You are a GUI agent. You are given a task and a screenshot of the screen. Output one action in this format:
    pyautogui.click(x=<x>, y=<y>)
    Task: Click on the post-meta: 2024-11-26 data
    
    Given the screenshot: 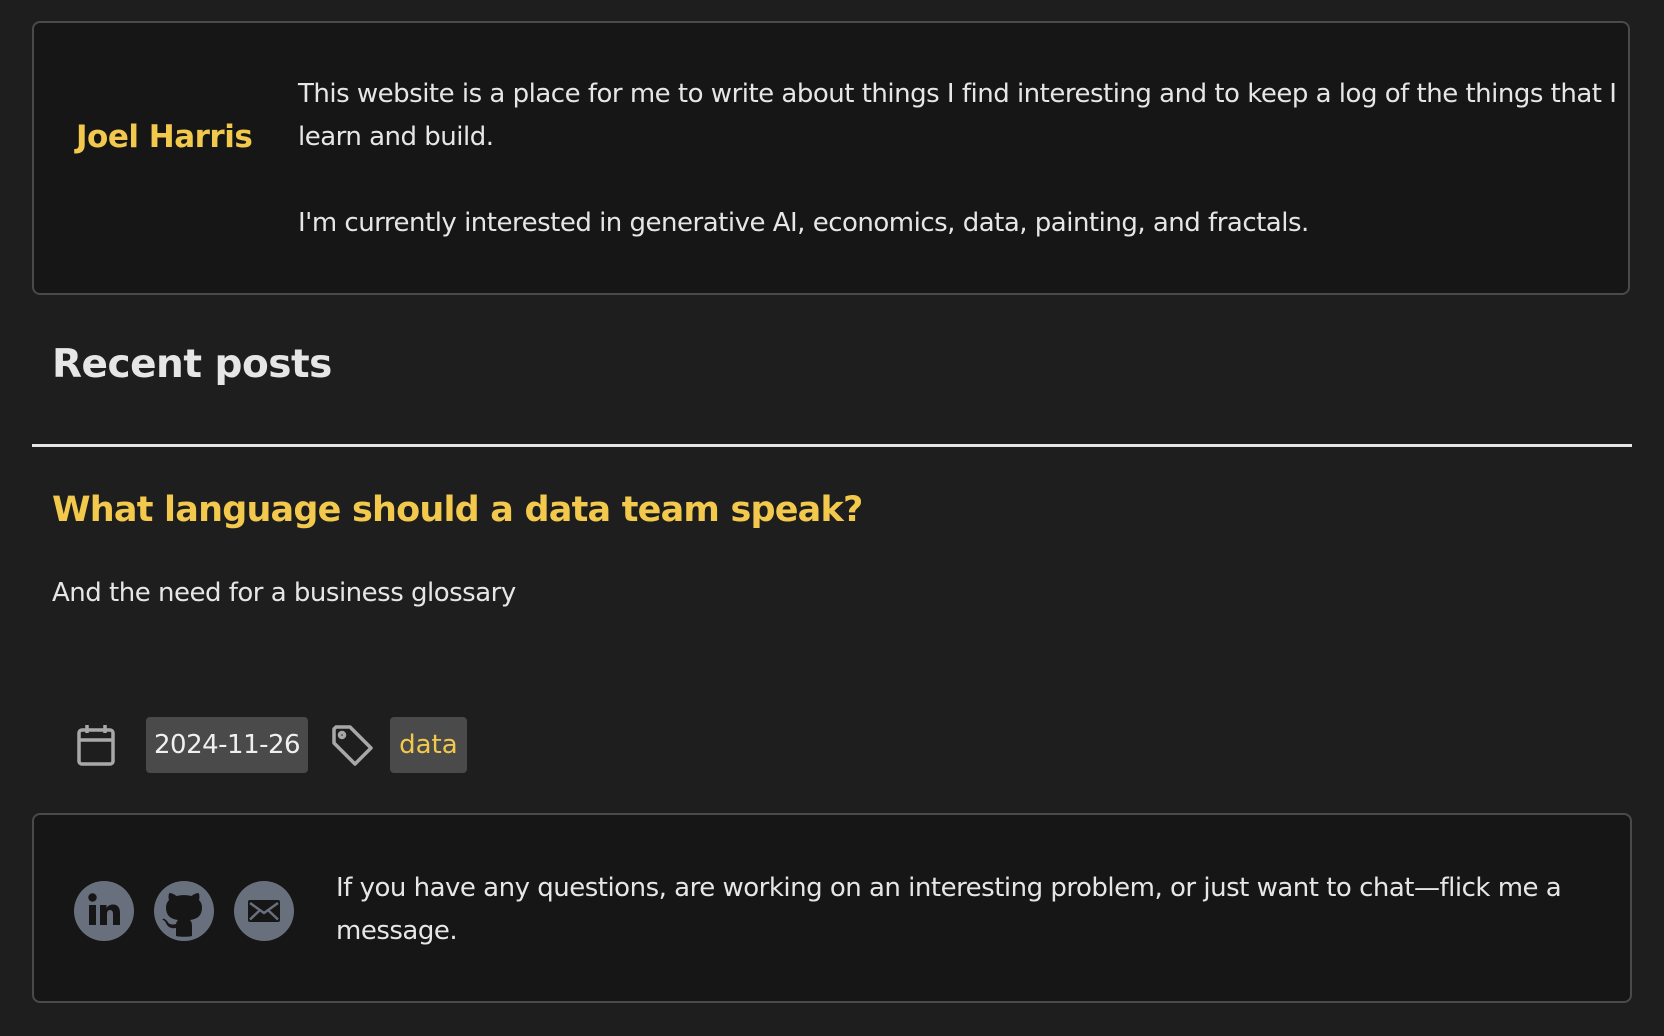 What is the action you would take?
    pyautogui.click(x=269, y=745)
    